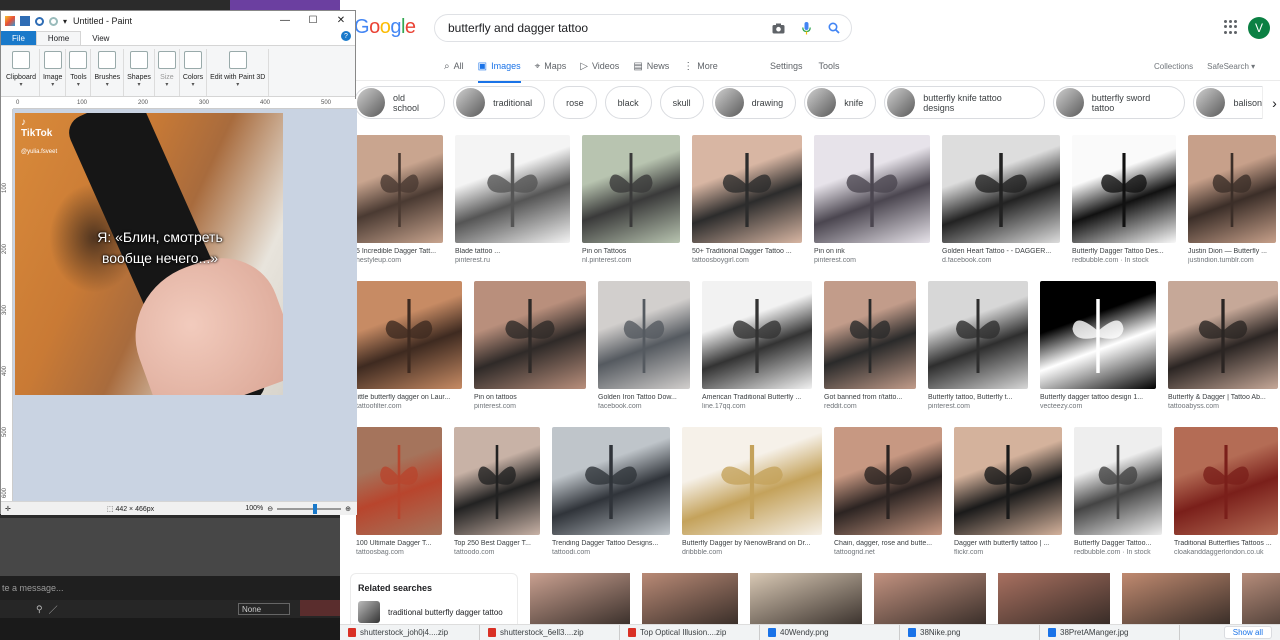  What do you see at coordinates (264, 609) in the screenshot?
I see `none-select: None` at bounding box center [264, 609].